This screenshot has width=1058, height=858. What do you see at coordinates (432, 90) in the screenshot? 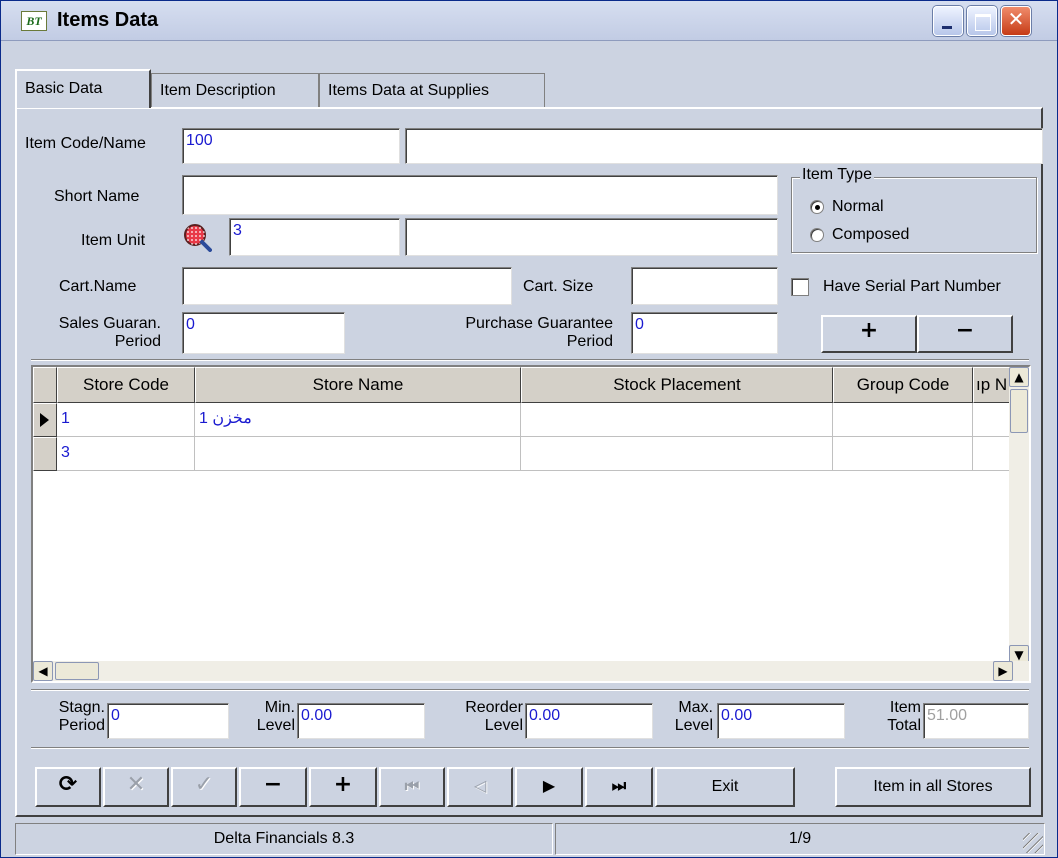
I see `tab-items-data-at-supplies: Items Data at Supplies` at bounding box center [432, 90].